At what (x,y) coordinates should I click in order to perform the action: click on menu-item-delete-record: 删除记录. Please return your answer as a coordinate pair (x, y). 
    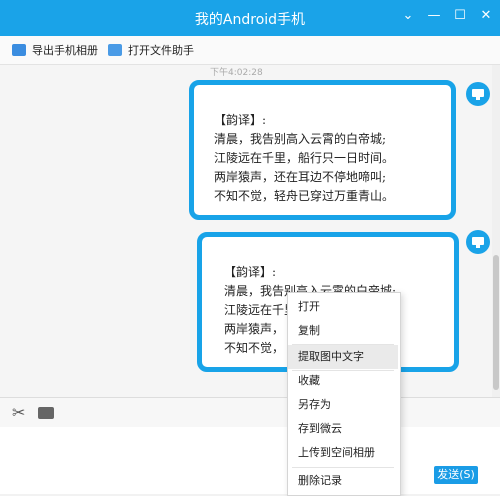
    Looking at the image, I should click on (343, 481).